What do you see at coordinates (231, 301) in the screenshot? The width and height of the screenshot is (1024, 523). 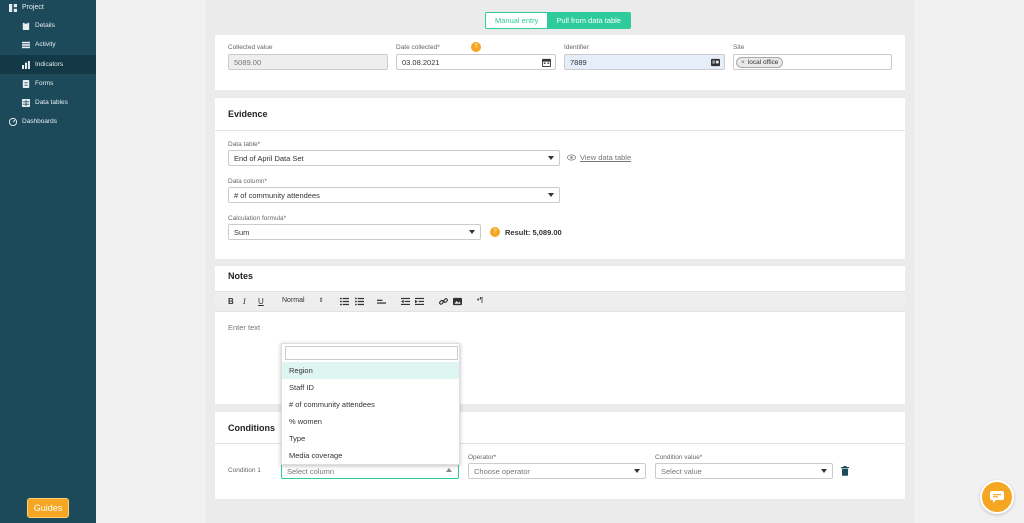 I see `bold-icon: B` at bounding box center [231, 301].